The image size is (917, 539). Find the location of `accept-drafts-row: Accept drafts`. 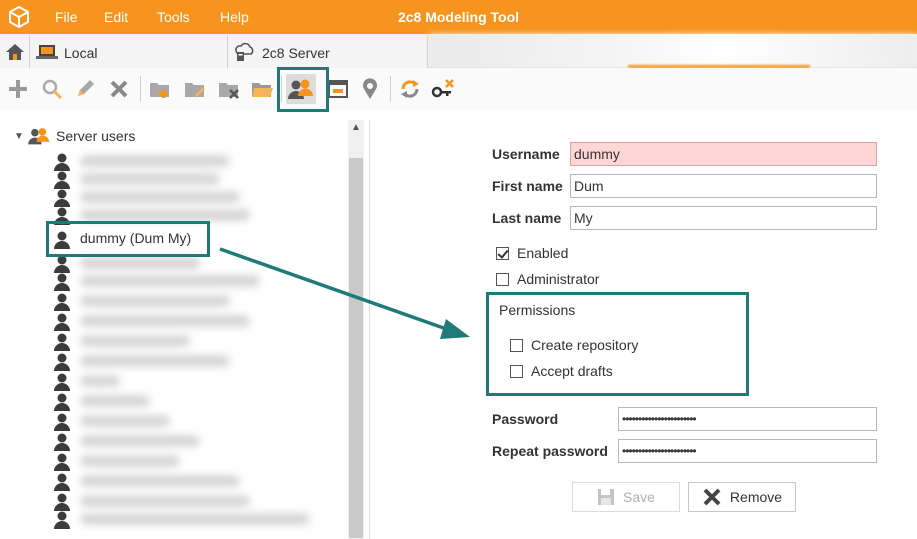

accept-drafts-row: Accept drafts is located at coordinates (561, 371).